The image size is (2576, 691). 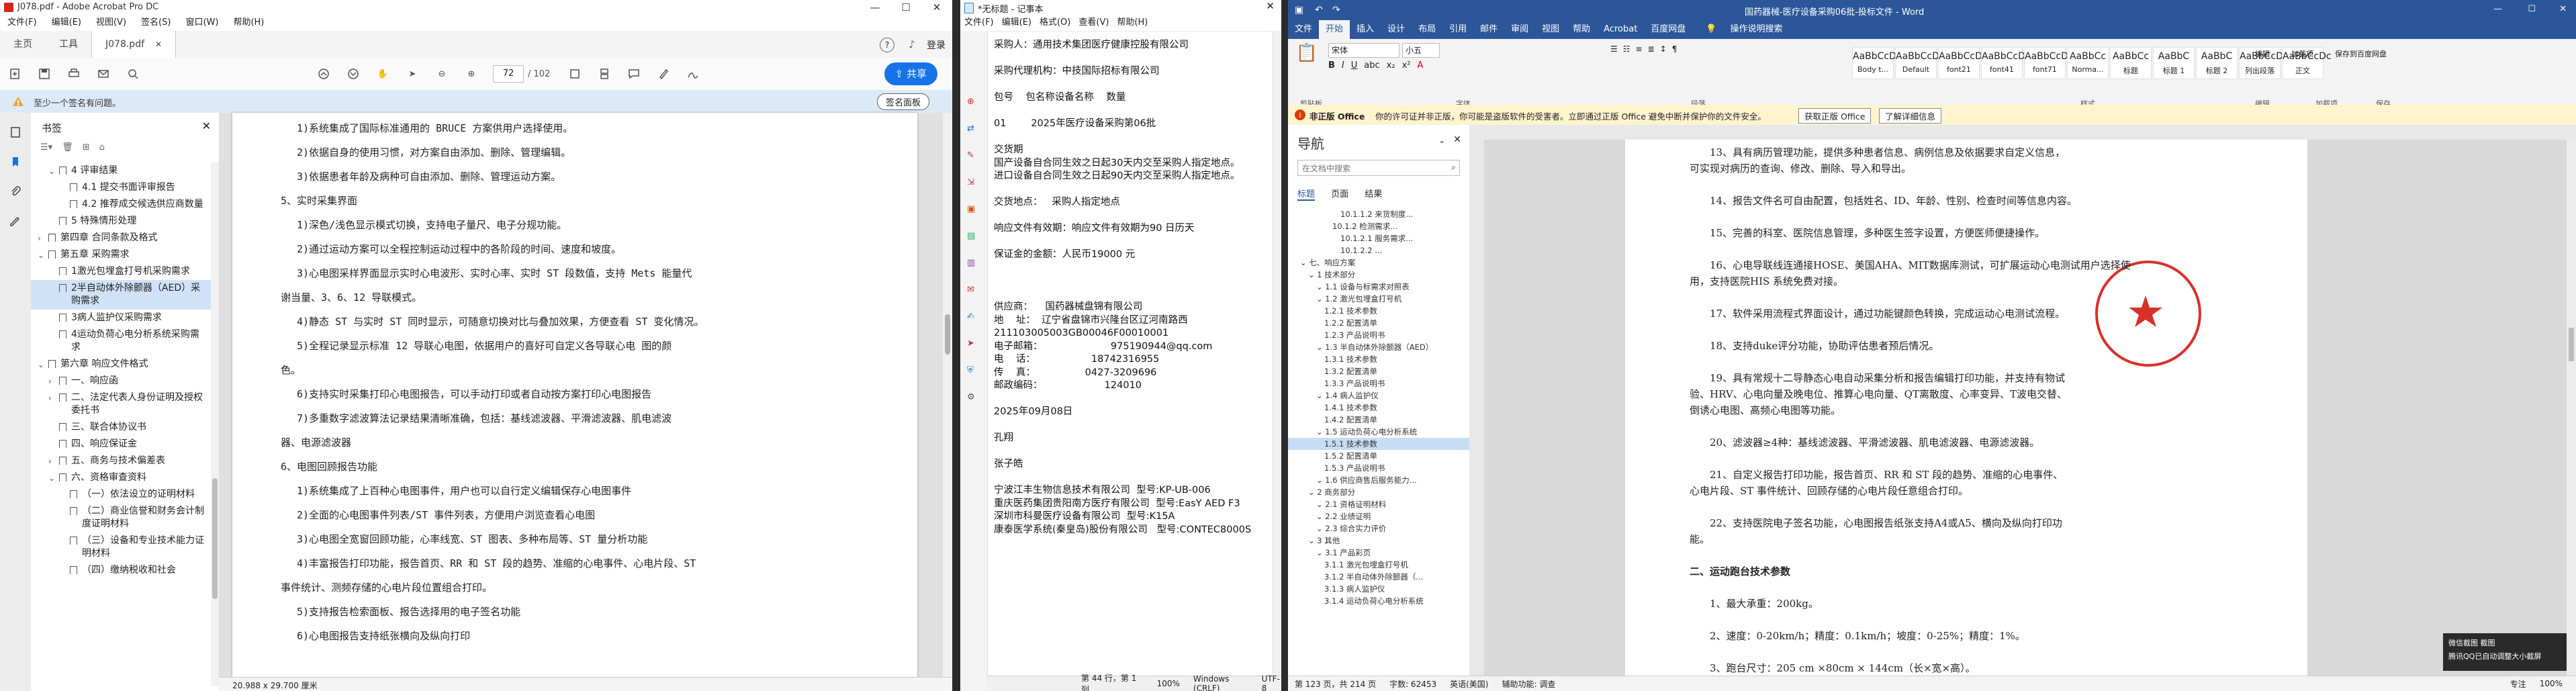 What do you see at coordinates (910, 73) in the screenshot?
I see `share-button: ⇪ 共享` at bounding box center [910, 73].